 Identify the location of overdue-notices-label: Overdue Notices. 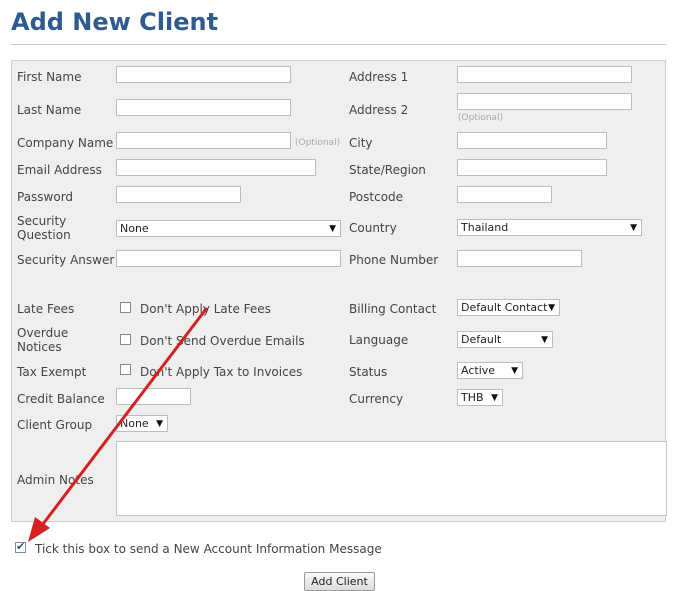
(43, 340).